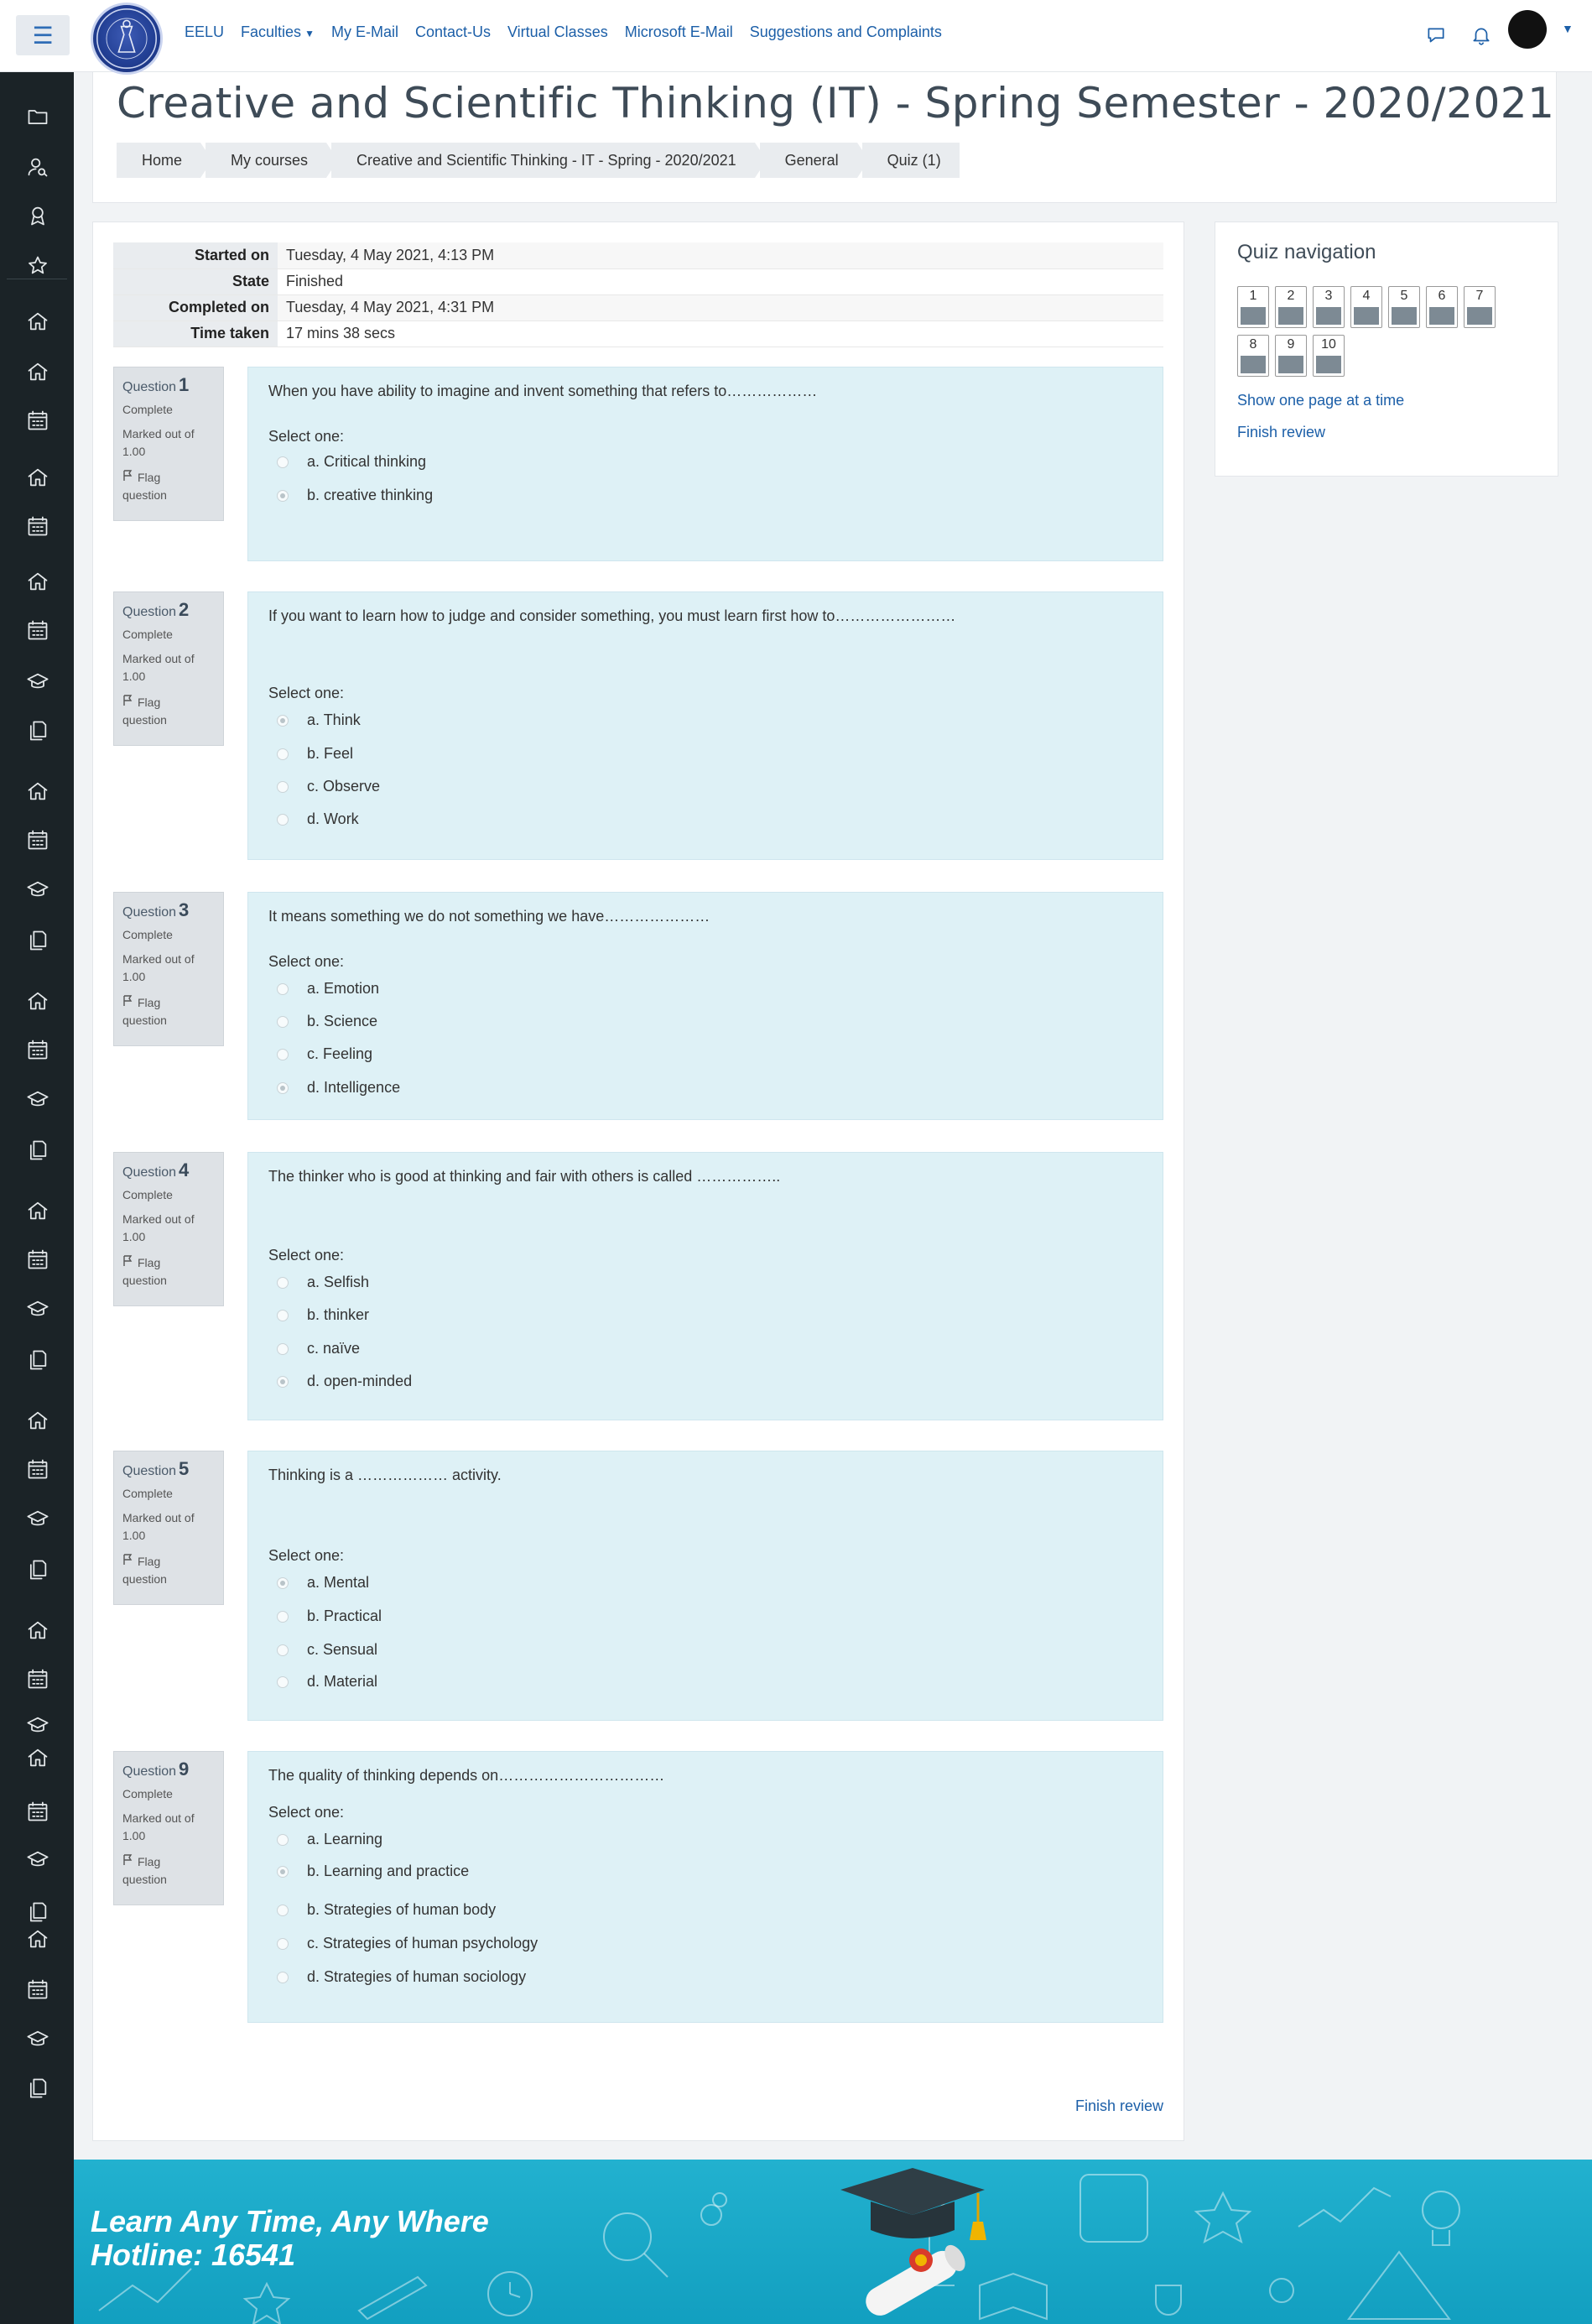 The image size is (1592, 2324). Describe the element at coordinates (1329, 307) in the screenshot. I see `quiz-nav-question-button: 3` at that location.